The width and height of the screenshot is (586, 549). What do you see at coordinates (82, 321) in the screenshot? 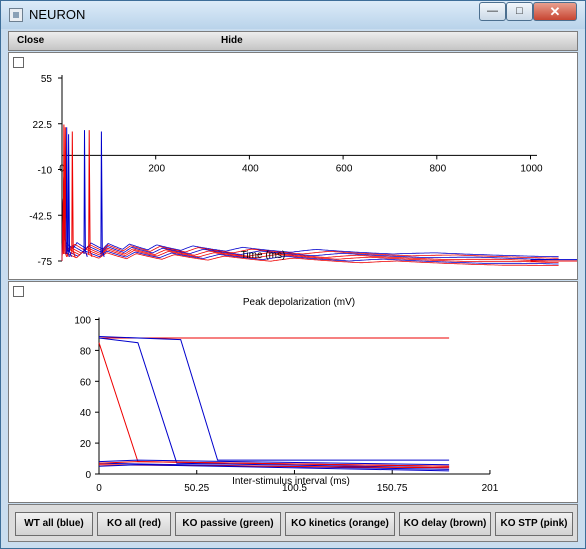
I see `y-tick-label: 100` at bounding box center [82, 321].